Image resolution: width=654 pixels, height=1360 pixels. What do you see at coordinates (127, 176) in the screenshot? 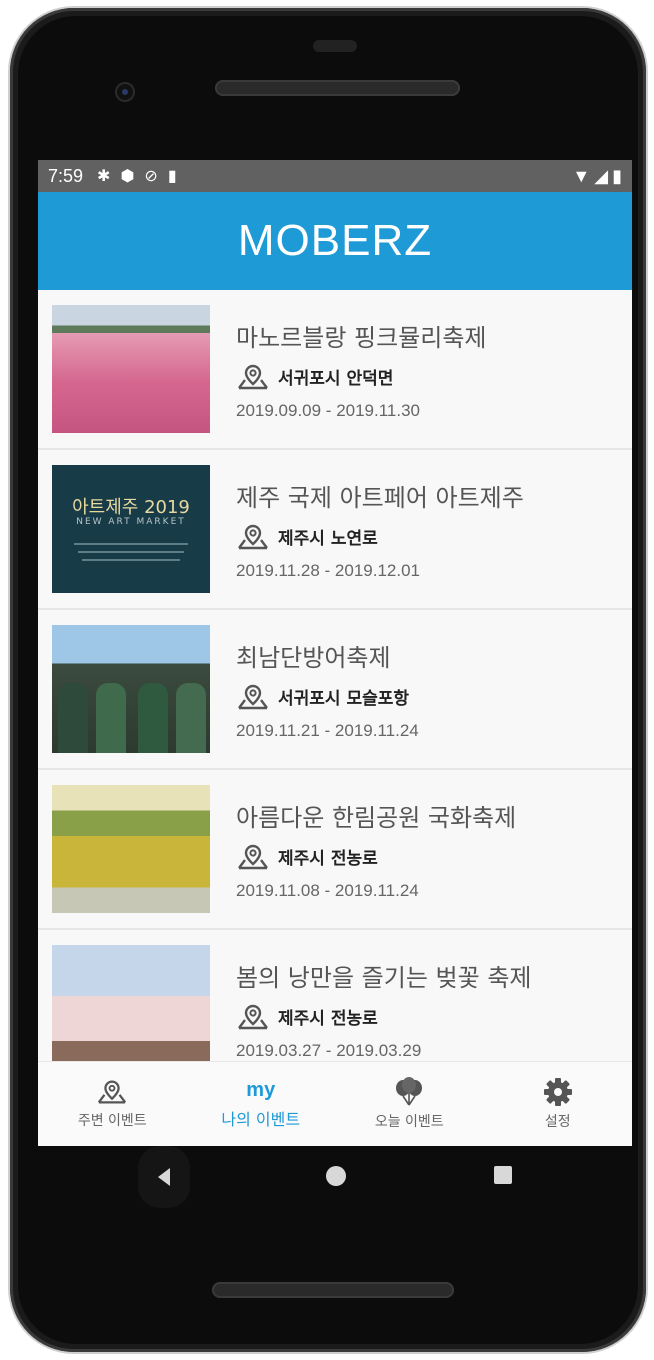
I see `shield-icon: ⬢` at bounding box center [127, 176].